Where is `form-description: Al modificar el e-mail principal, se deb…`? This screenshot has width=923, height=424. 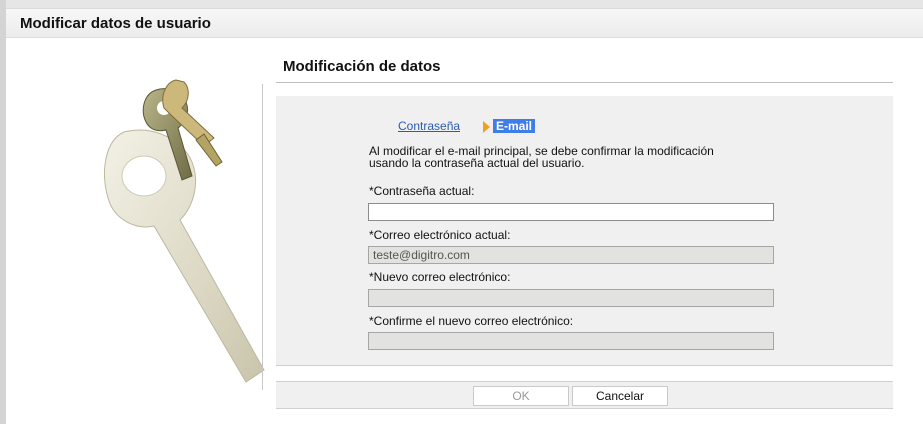
form-description: Al modificar el e-mail principal, se deb… is located at coordinates (541, 157).